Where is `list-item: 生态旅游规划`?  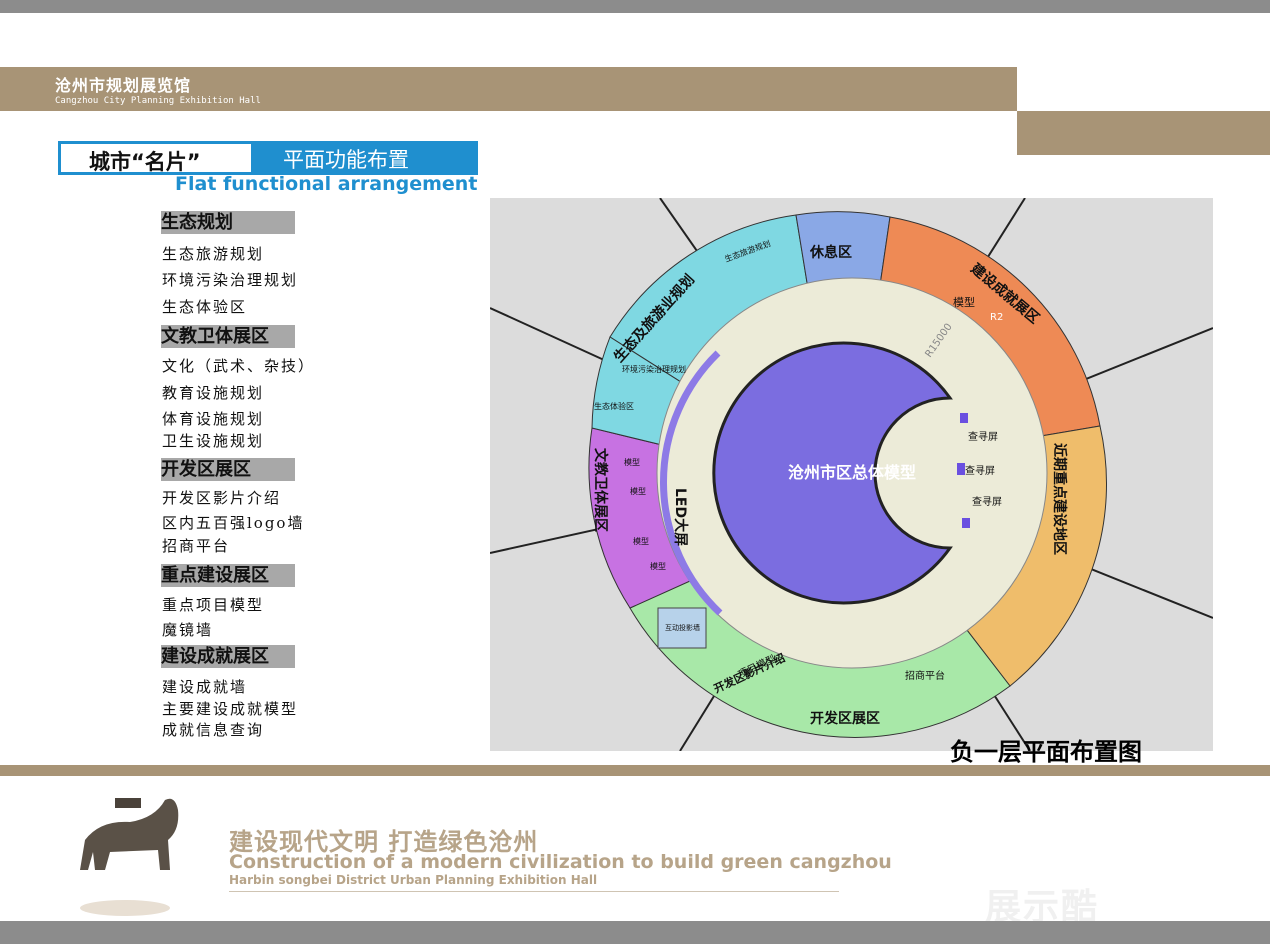
list-item: 生态旅游规划 is located at coordinates (213, 254).